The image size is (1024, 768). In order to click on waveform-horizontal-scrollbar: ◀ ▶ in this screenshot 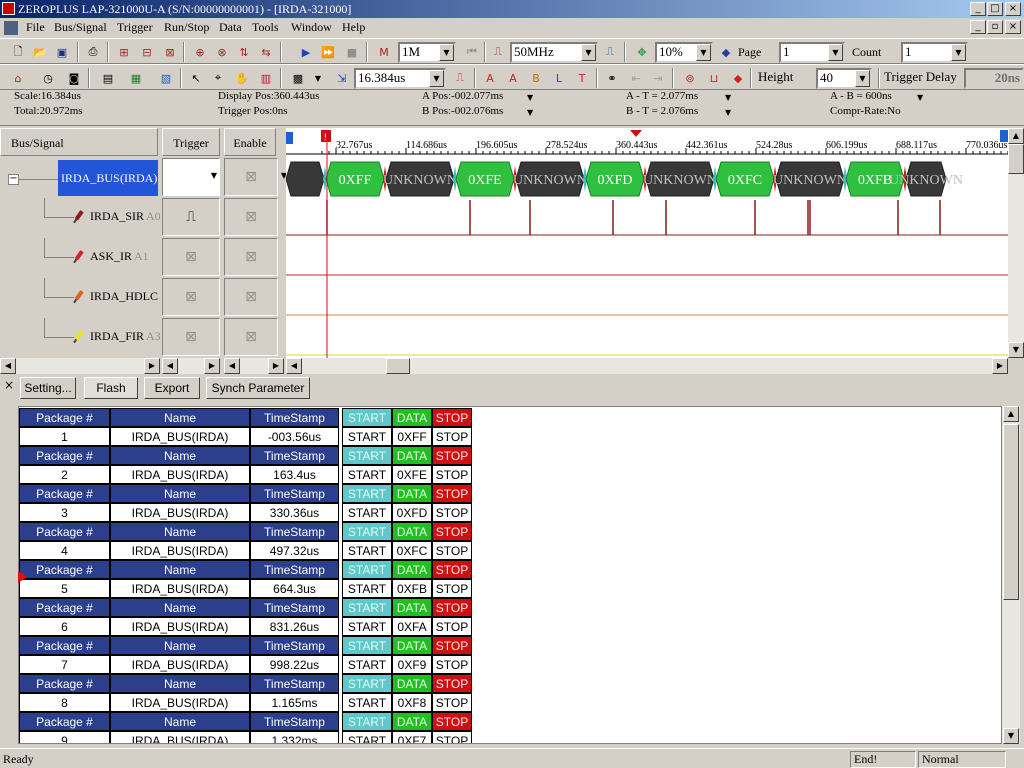, I will do `click(647, 366)`.